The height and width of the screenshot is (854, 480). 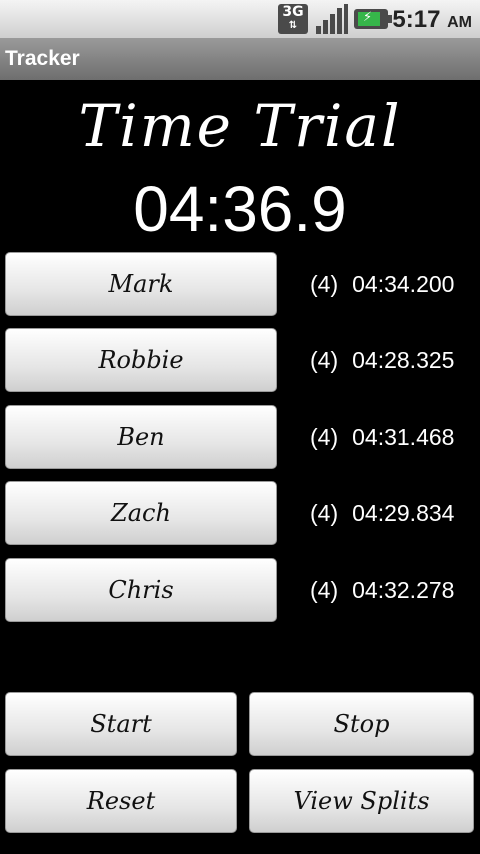 I want to click on stop-button: Stop, so click(x=361, y=724).